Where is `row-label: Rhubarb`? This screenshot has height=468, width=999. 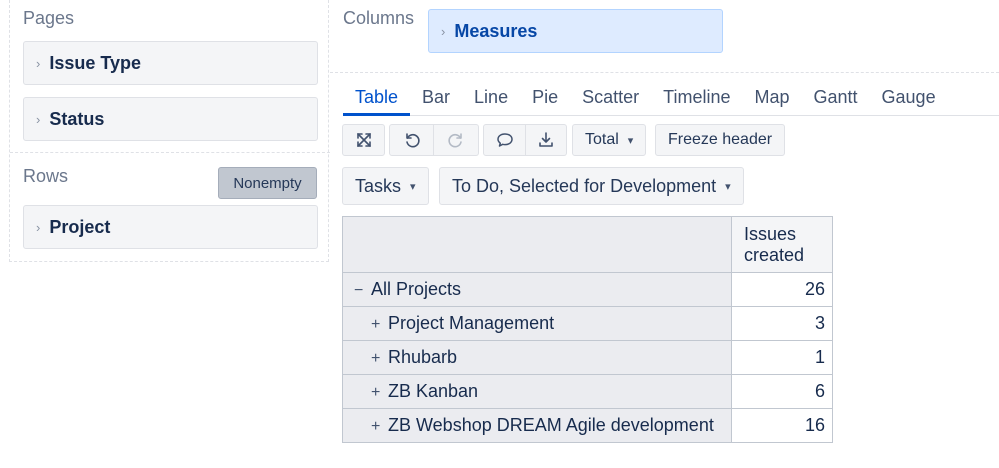 row-label: Rhubarb is located at coordinates (423, 357).